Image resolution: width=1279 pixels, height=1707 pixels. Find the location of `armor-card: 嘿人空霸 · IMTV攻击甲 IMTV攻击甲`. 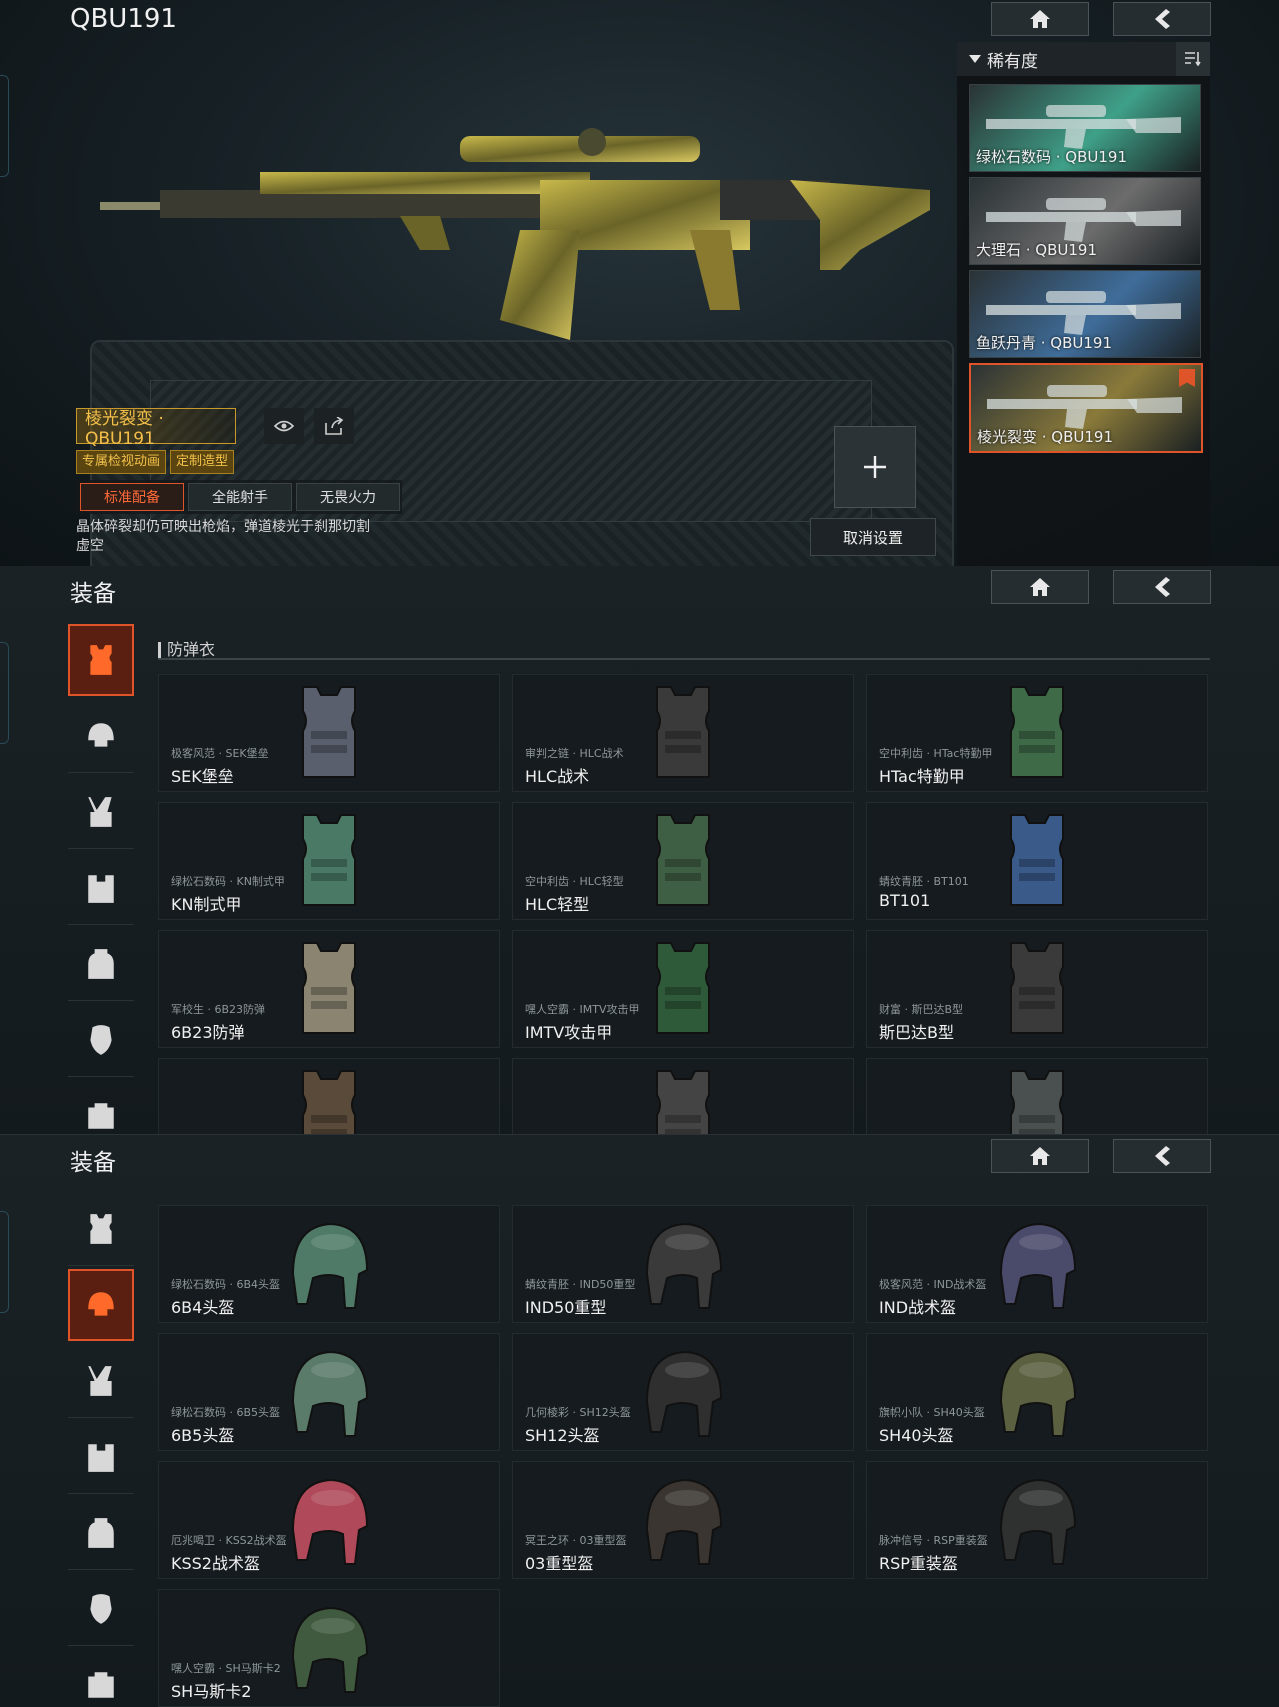

armor-card: 嘿人空霸 · IMTV攻击甲 IMTV攻击甲 is located at coordinates (683, 989).